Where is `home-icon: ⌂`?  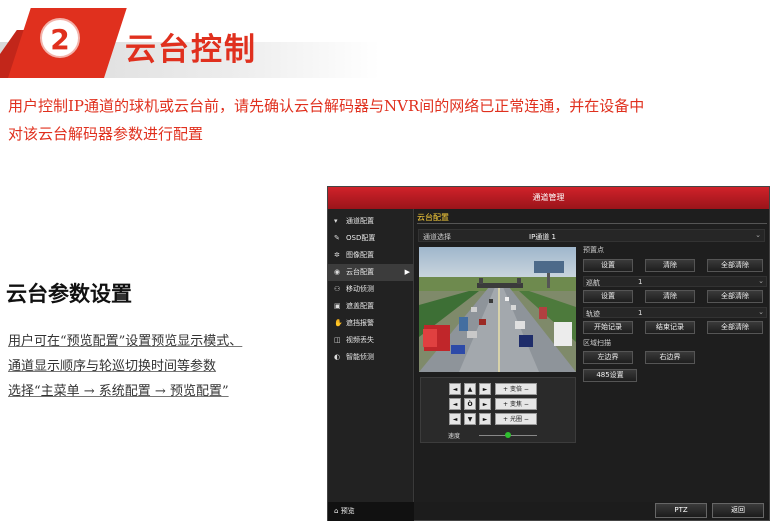 home-icon: ⌂ is located at coordinates (336, 511).